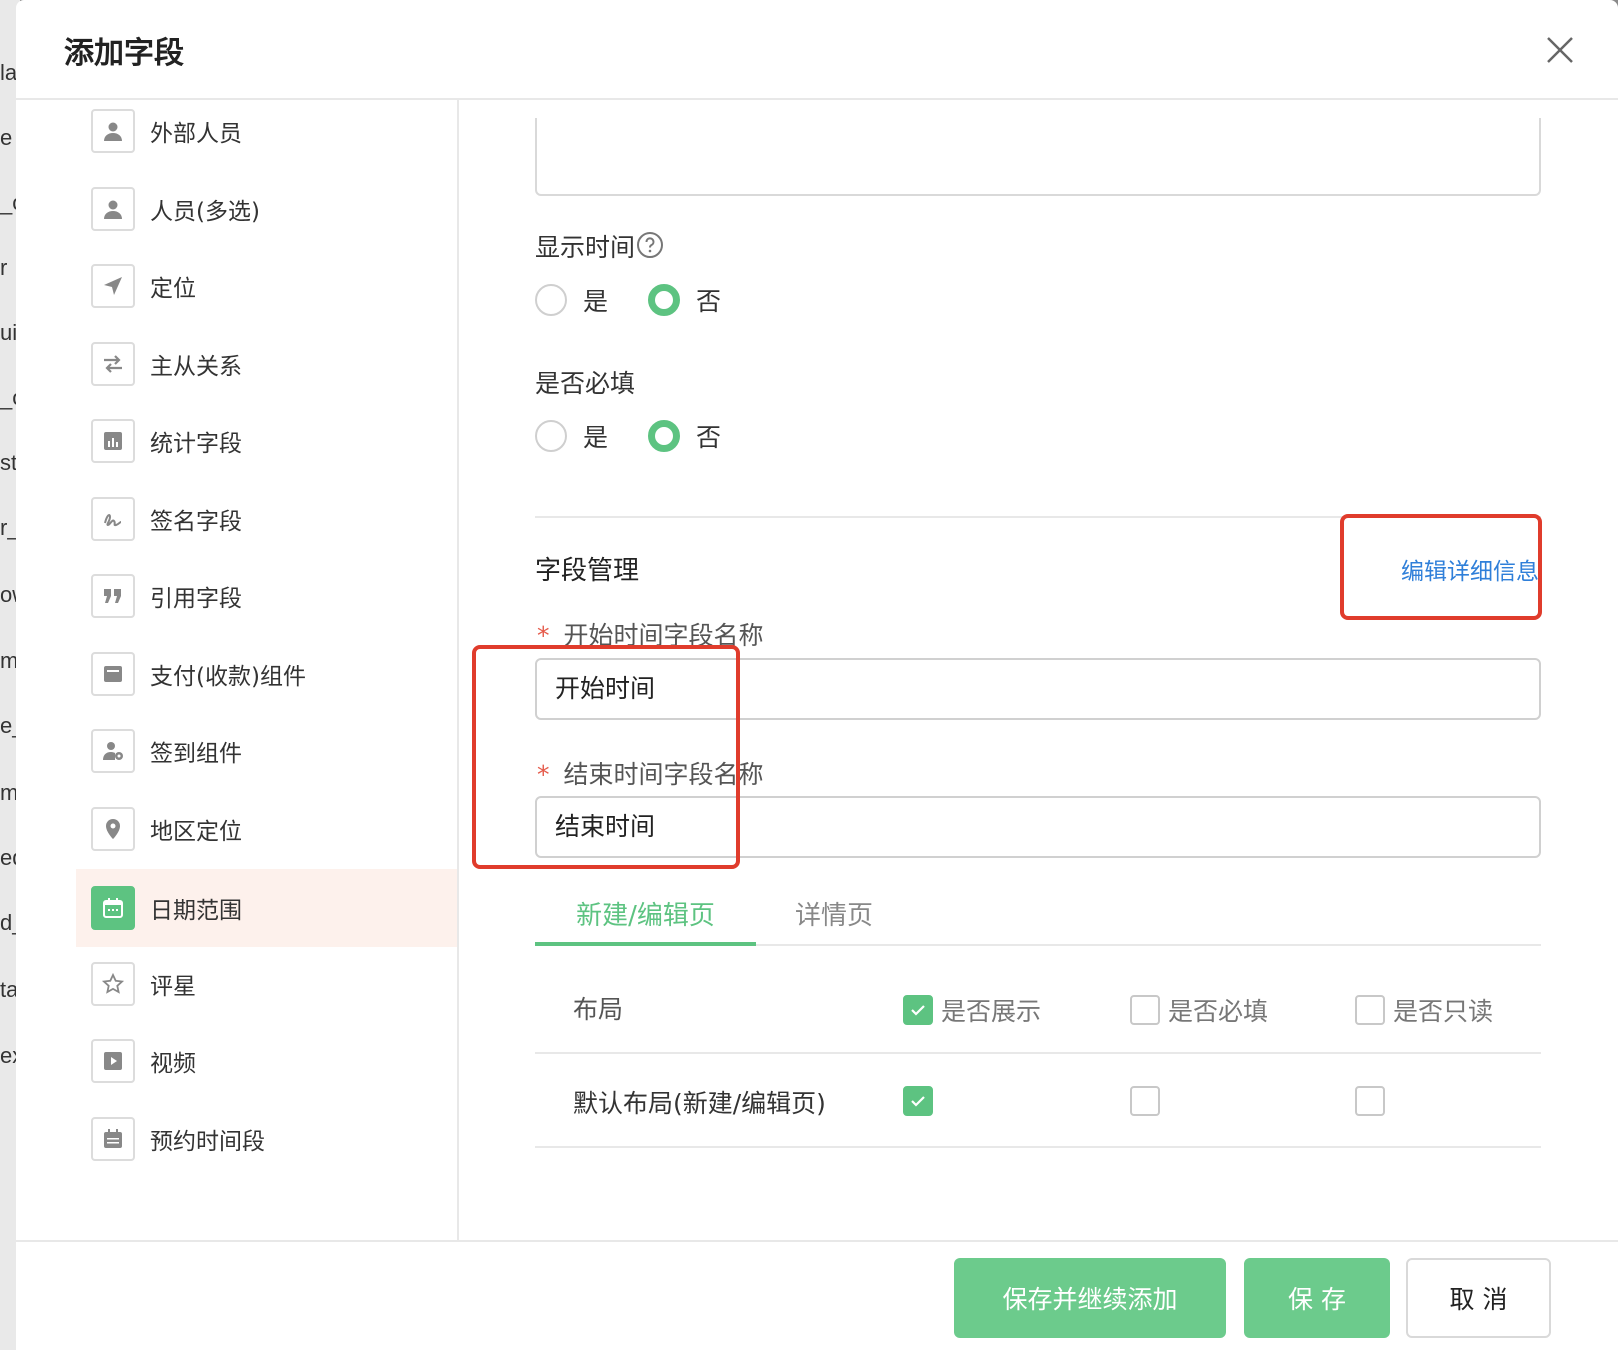 The image size is (1618, 1350). What do you see at coordinates (266, 596) in the screenshot?
I see `sidebar-item-reference-field: 引用字段` at bounding box center [266, 596].